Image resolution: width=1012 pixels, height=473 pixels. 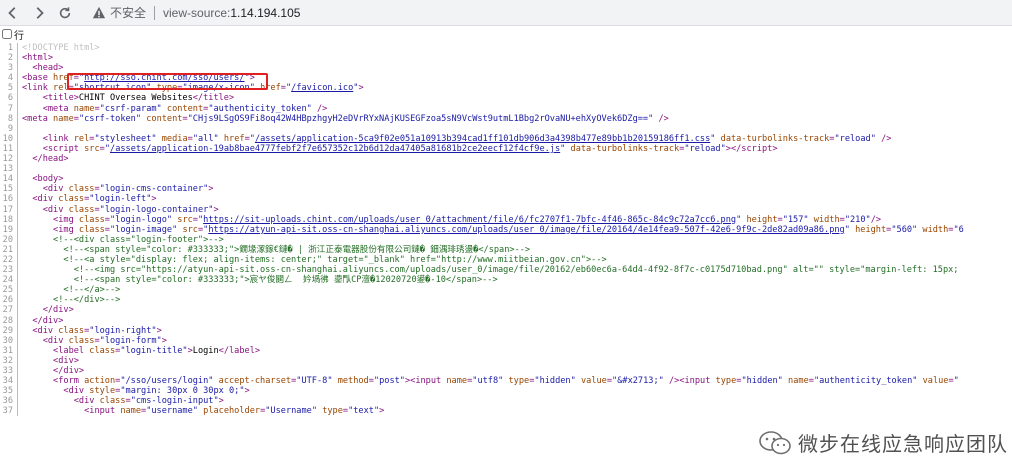 What do you see at coordinates (155, 12) in the screenshot?
I see `url-separator` at bounding box center [155, 12].